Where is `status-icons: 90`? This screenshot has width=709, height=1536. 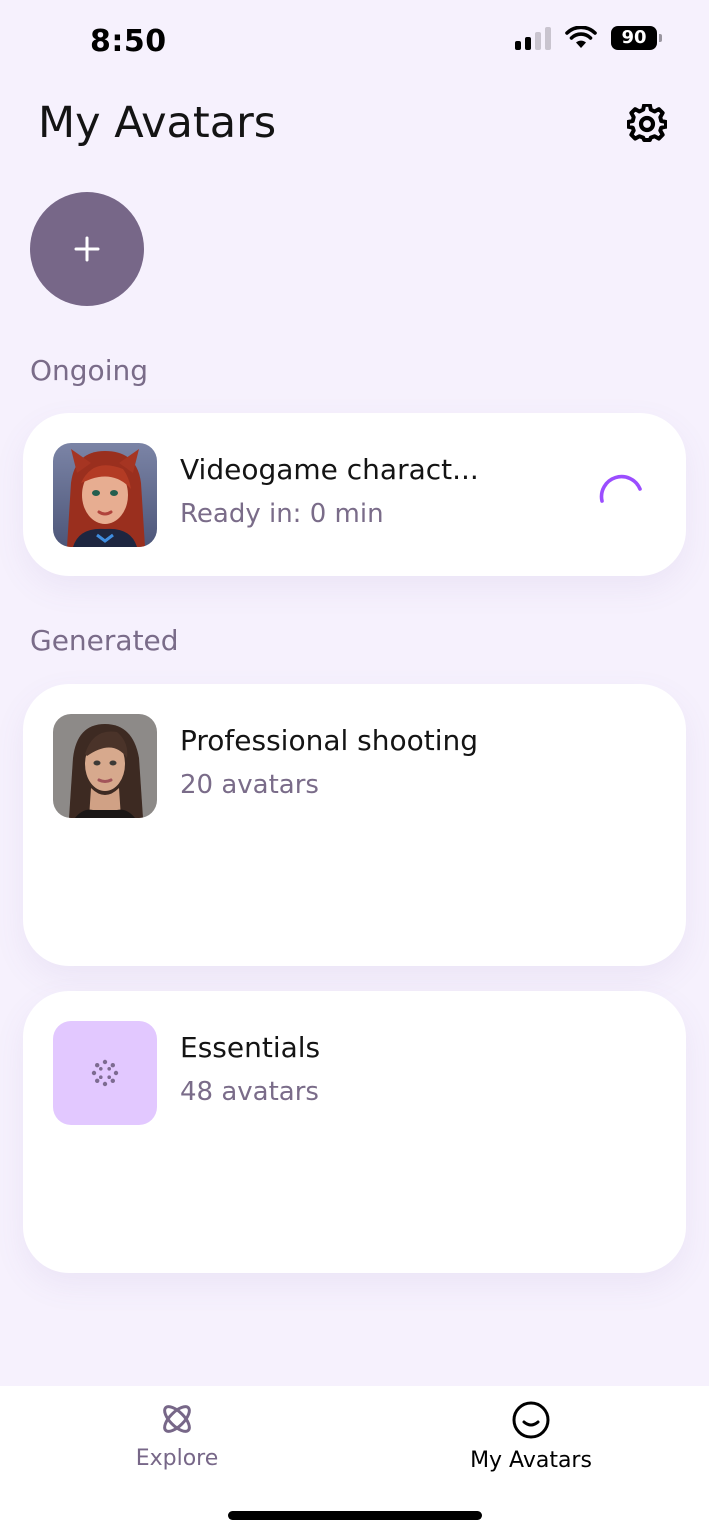 status-icons: 90 is located at coordinates (588, 38).